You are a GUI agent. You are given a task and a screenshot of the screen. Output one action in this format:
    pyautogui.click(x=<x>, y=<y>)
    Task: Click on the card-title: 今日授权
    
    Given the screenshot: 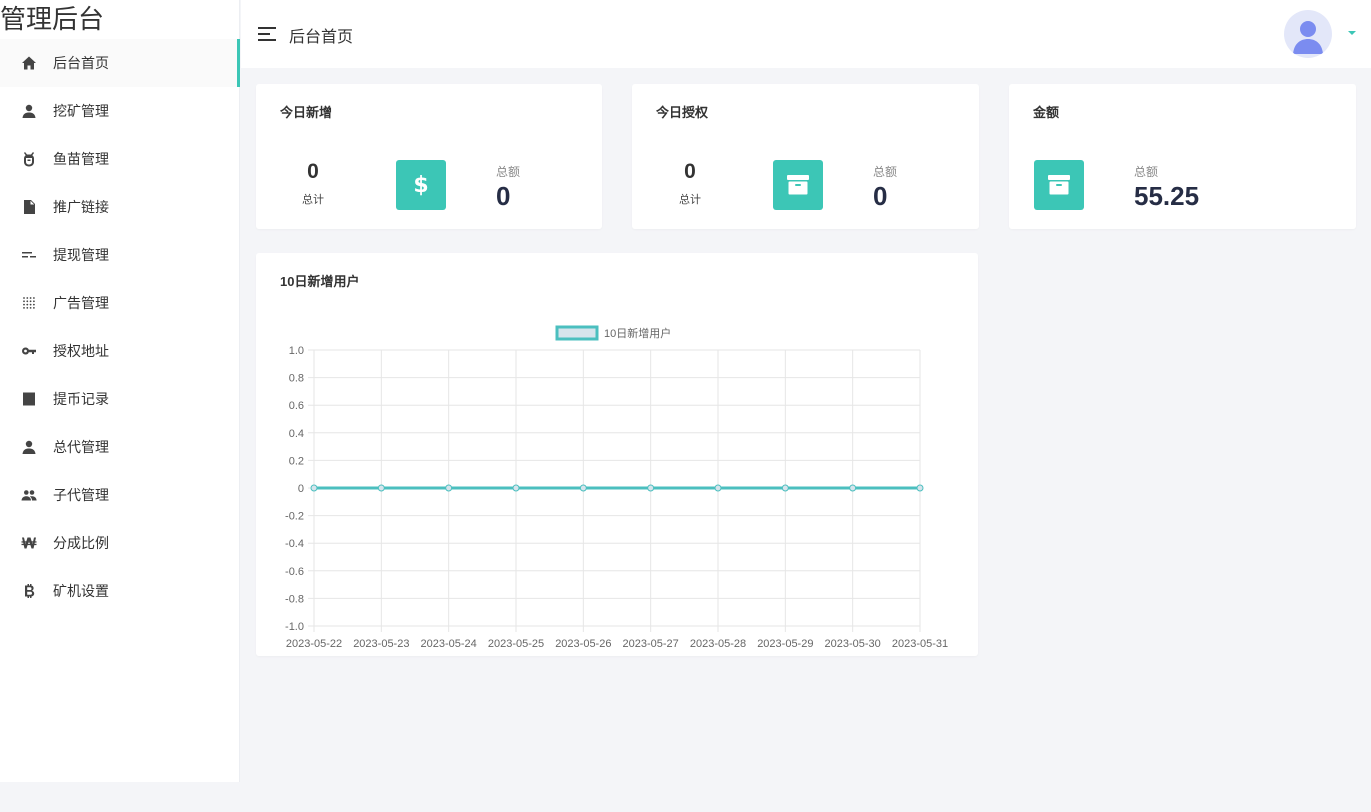 What is the action you would take?
    pyautogui.click(x=682, y=112)
    